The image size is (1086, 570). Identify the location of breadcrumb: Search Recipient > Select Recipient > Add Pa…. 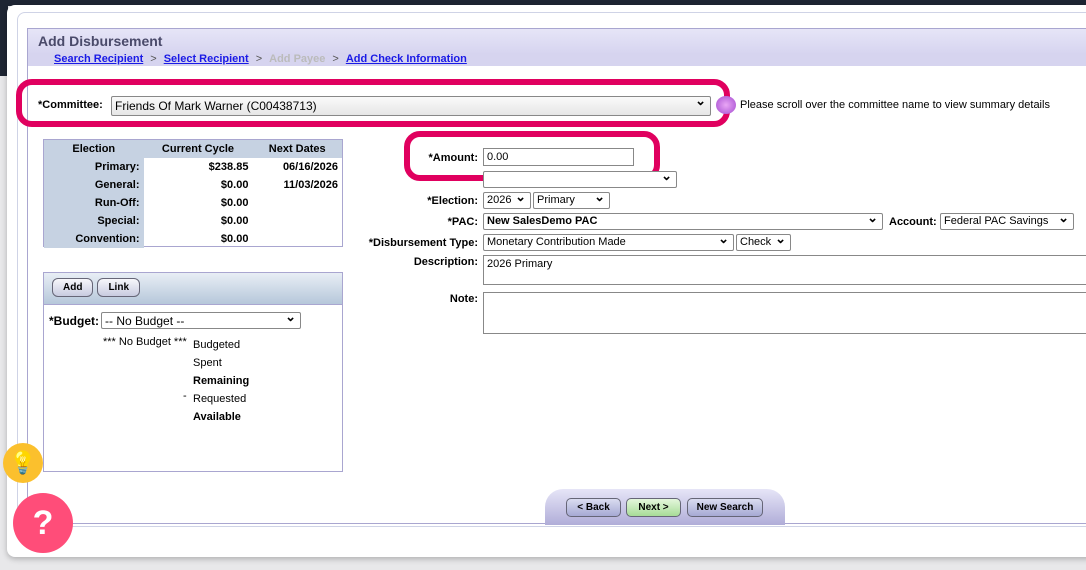
(557, 59).